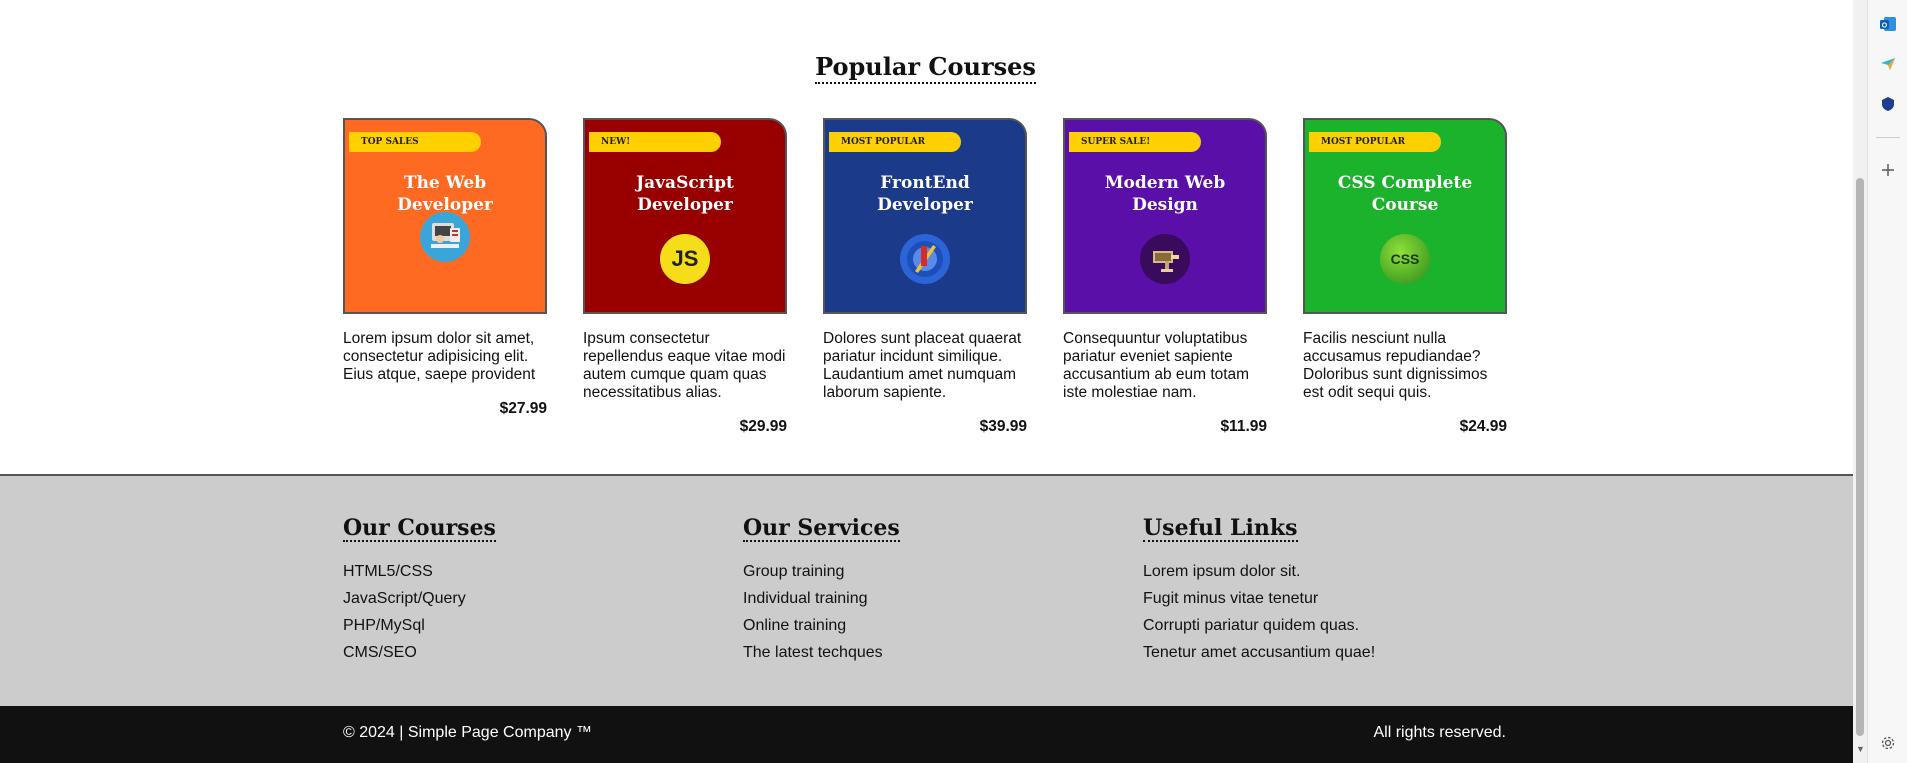 This screenshot has height=763, width=1907. I want to click on course-price: $24.99, so click(1483, 426).